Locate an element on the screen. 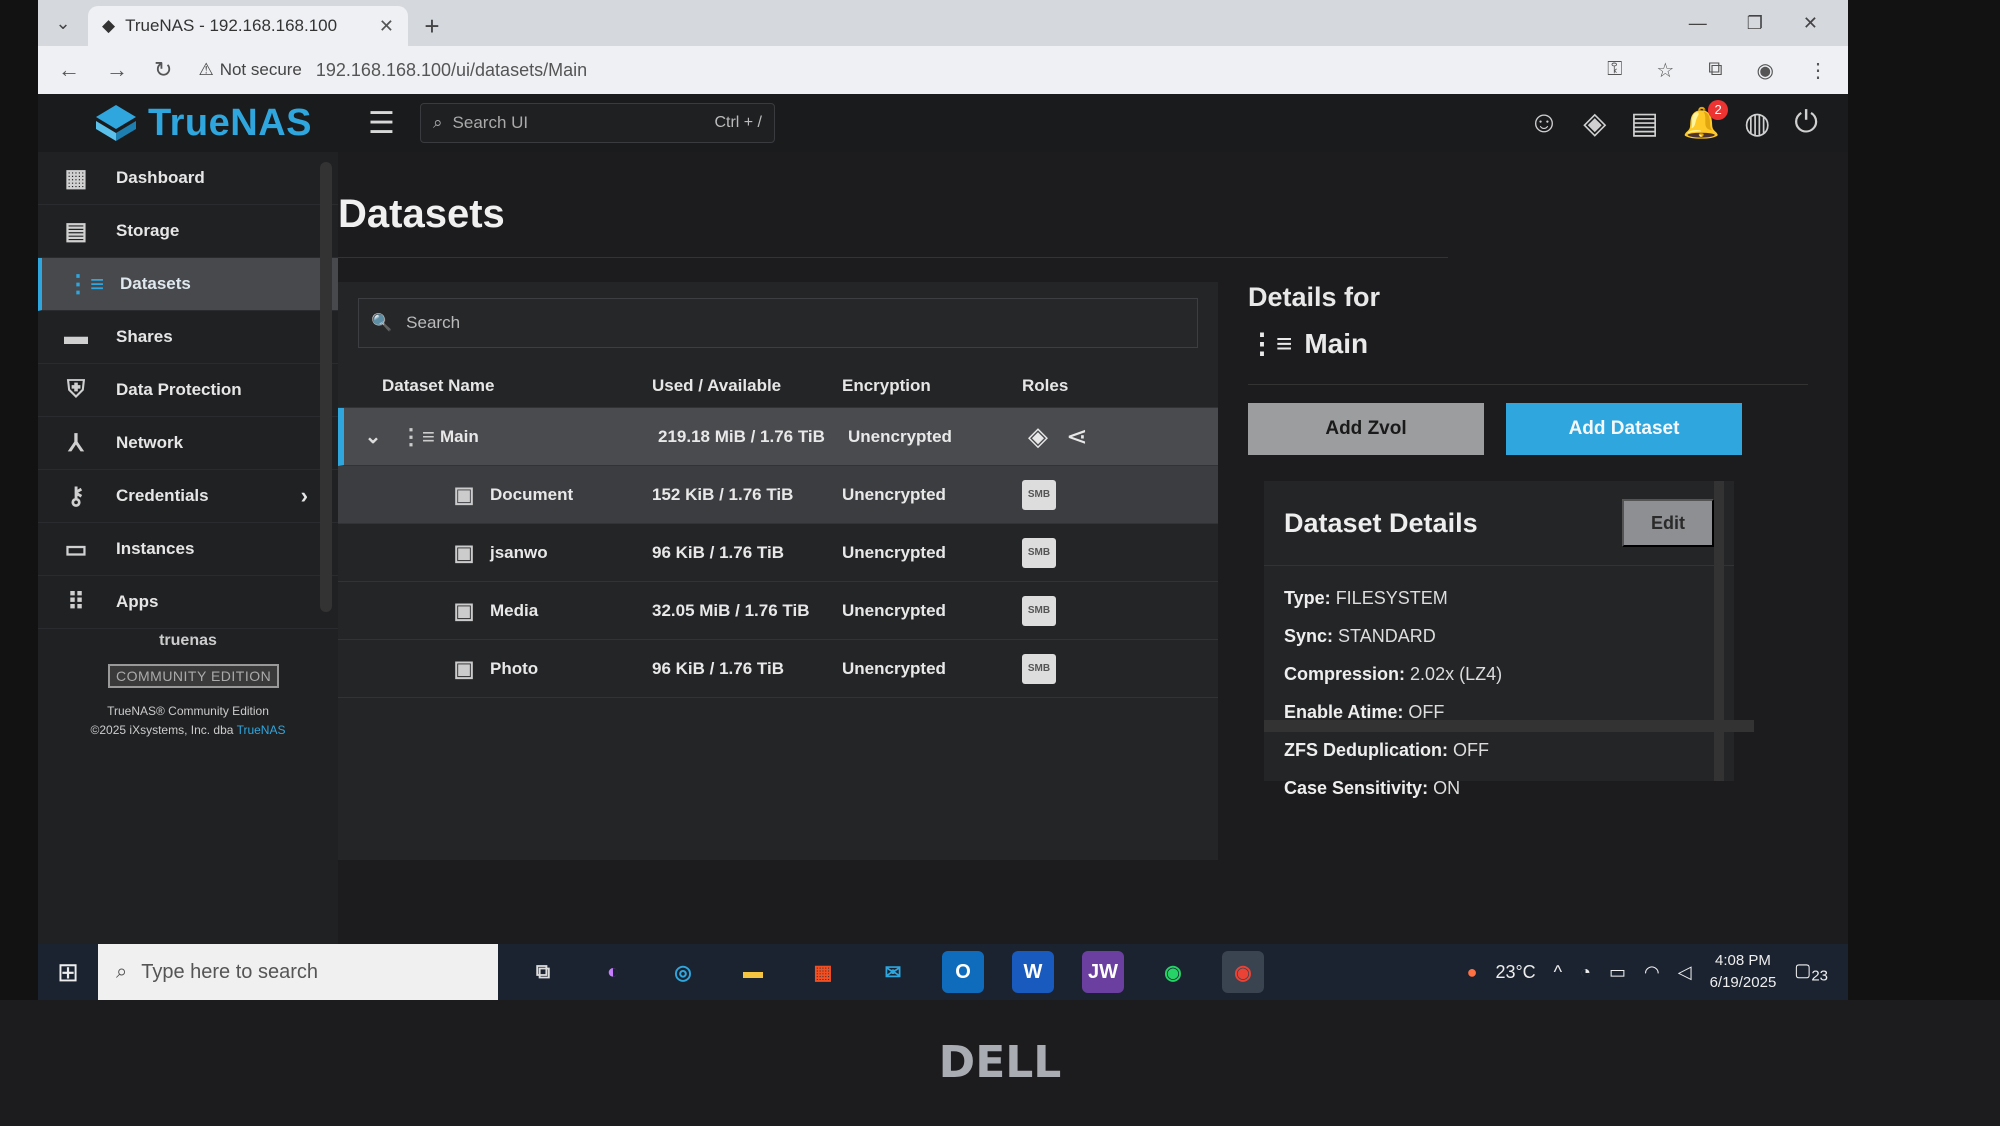  whatsapp-icon: ◉ is located at coordinates (1173, 972).